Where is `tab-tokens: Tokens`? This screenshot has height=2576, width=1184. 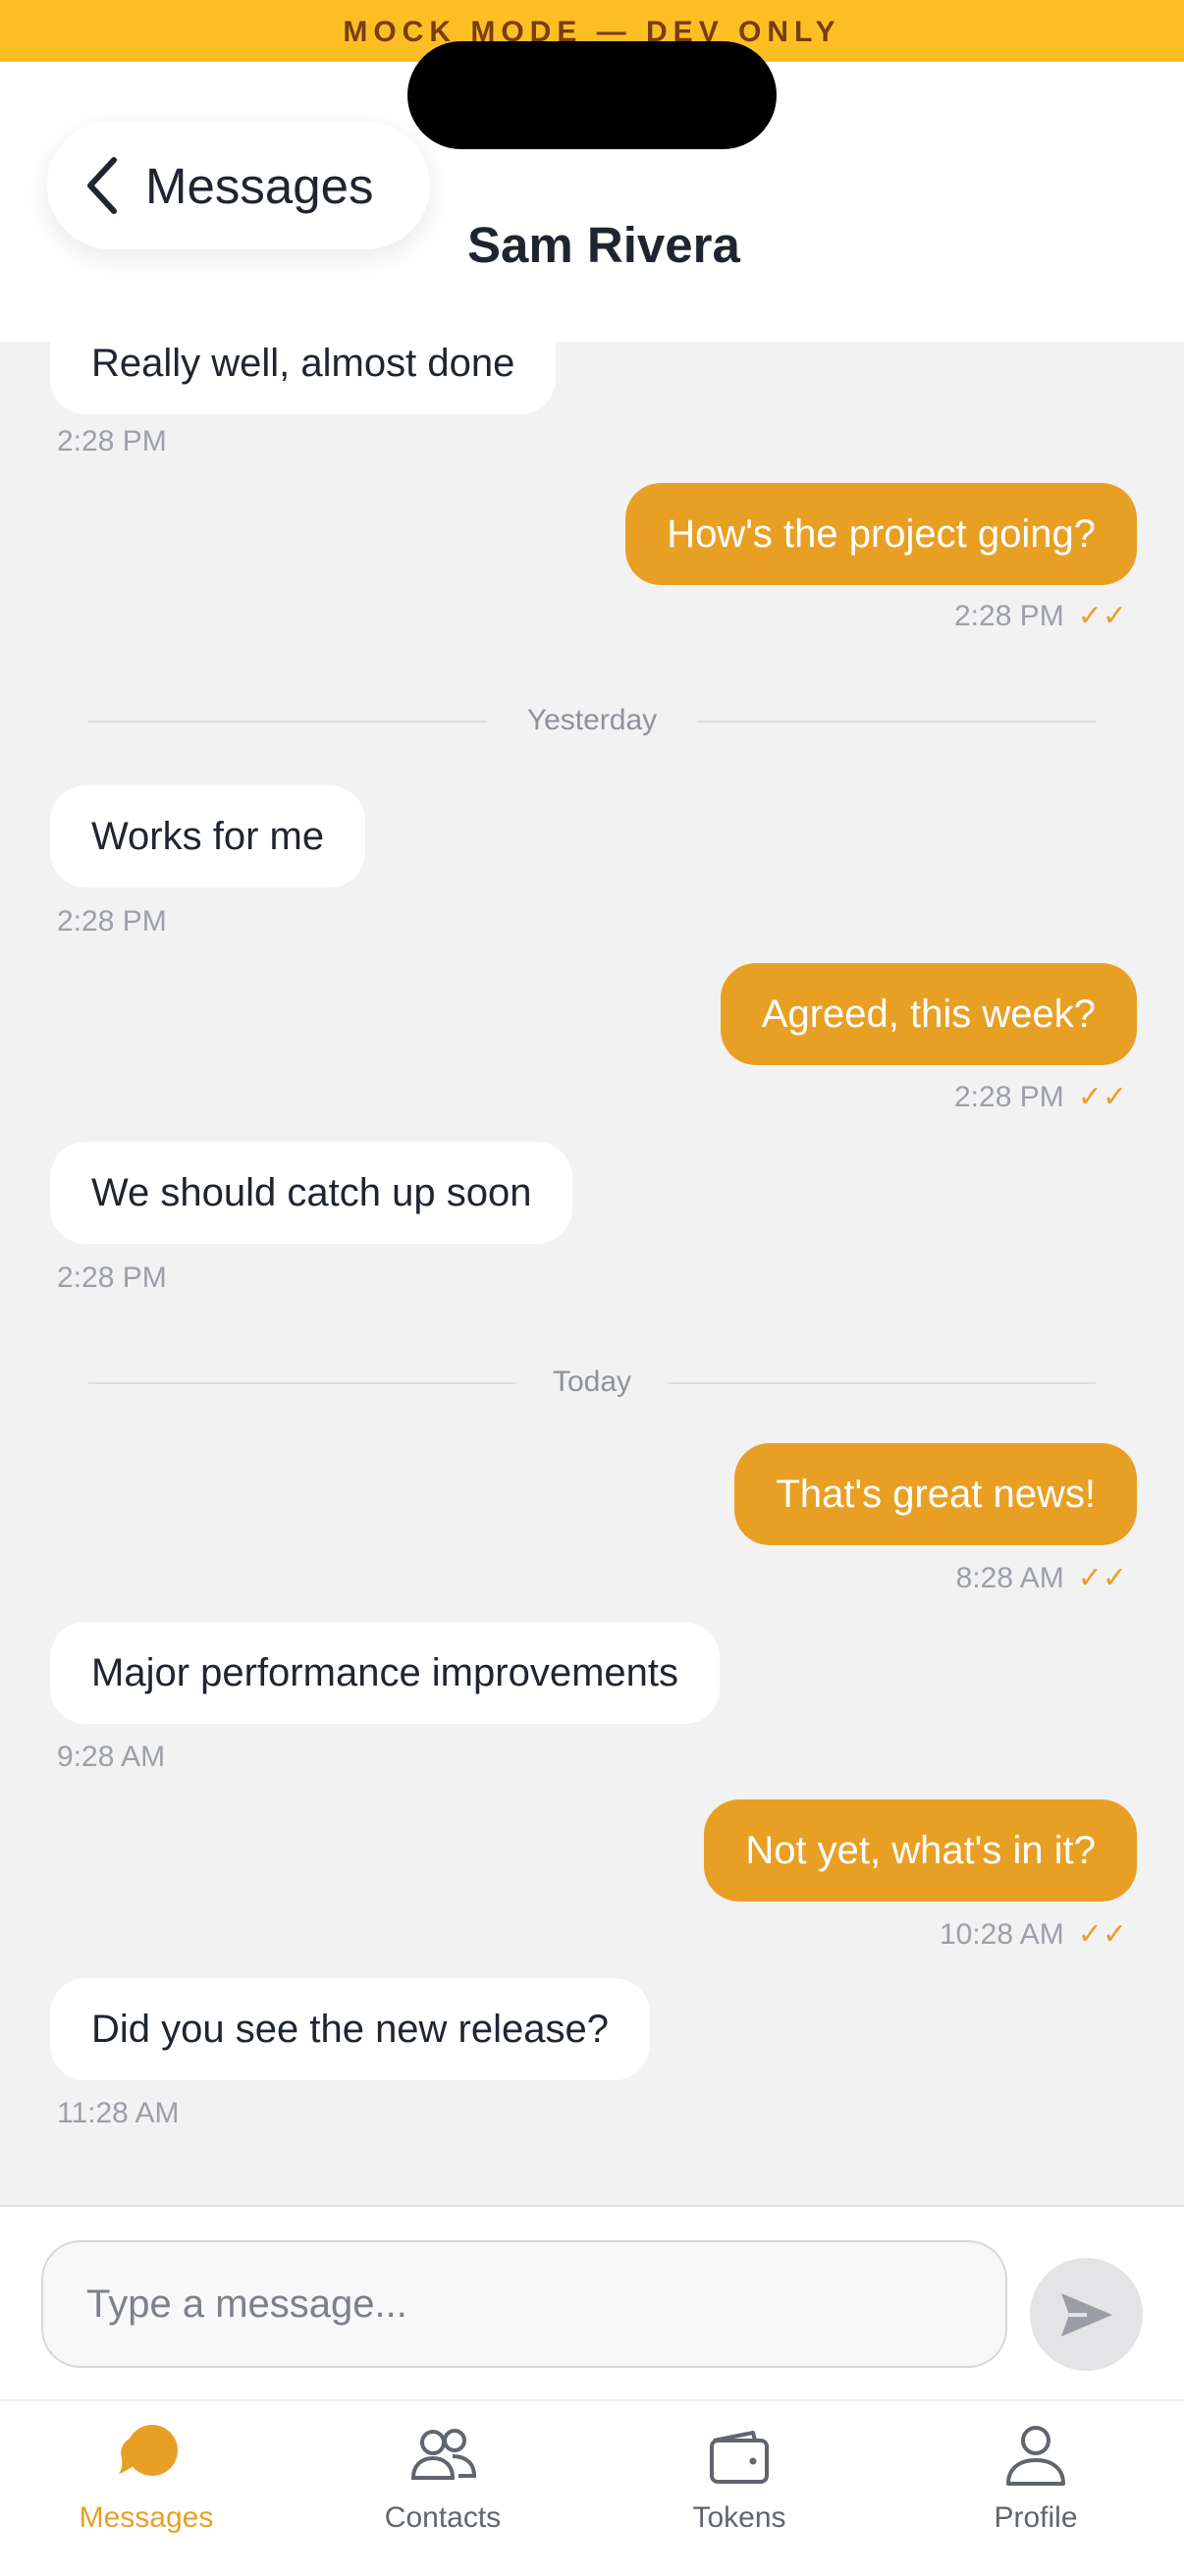 tab-tokens: Tokens is located at coordinates (739, 2494).